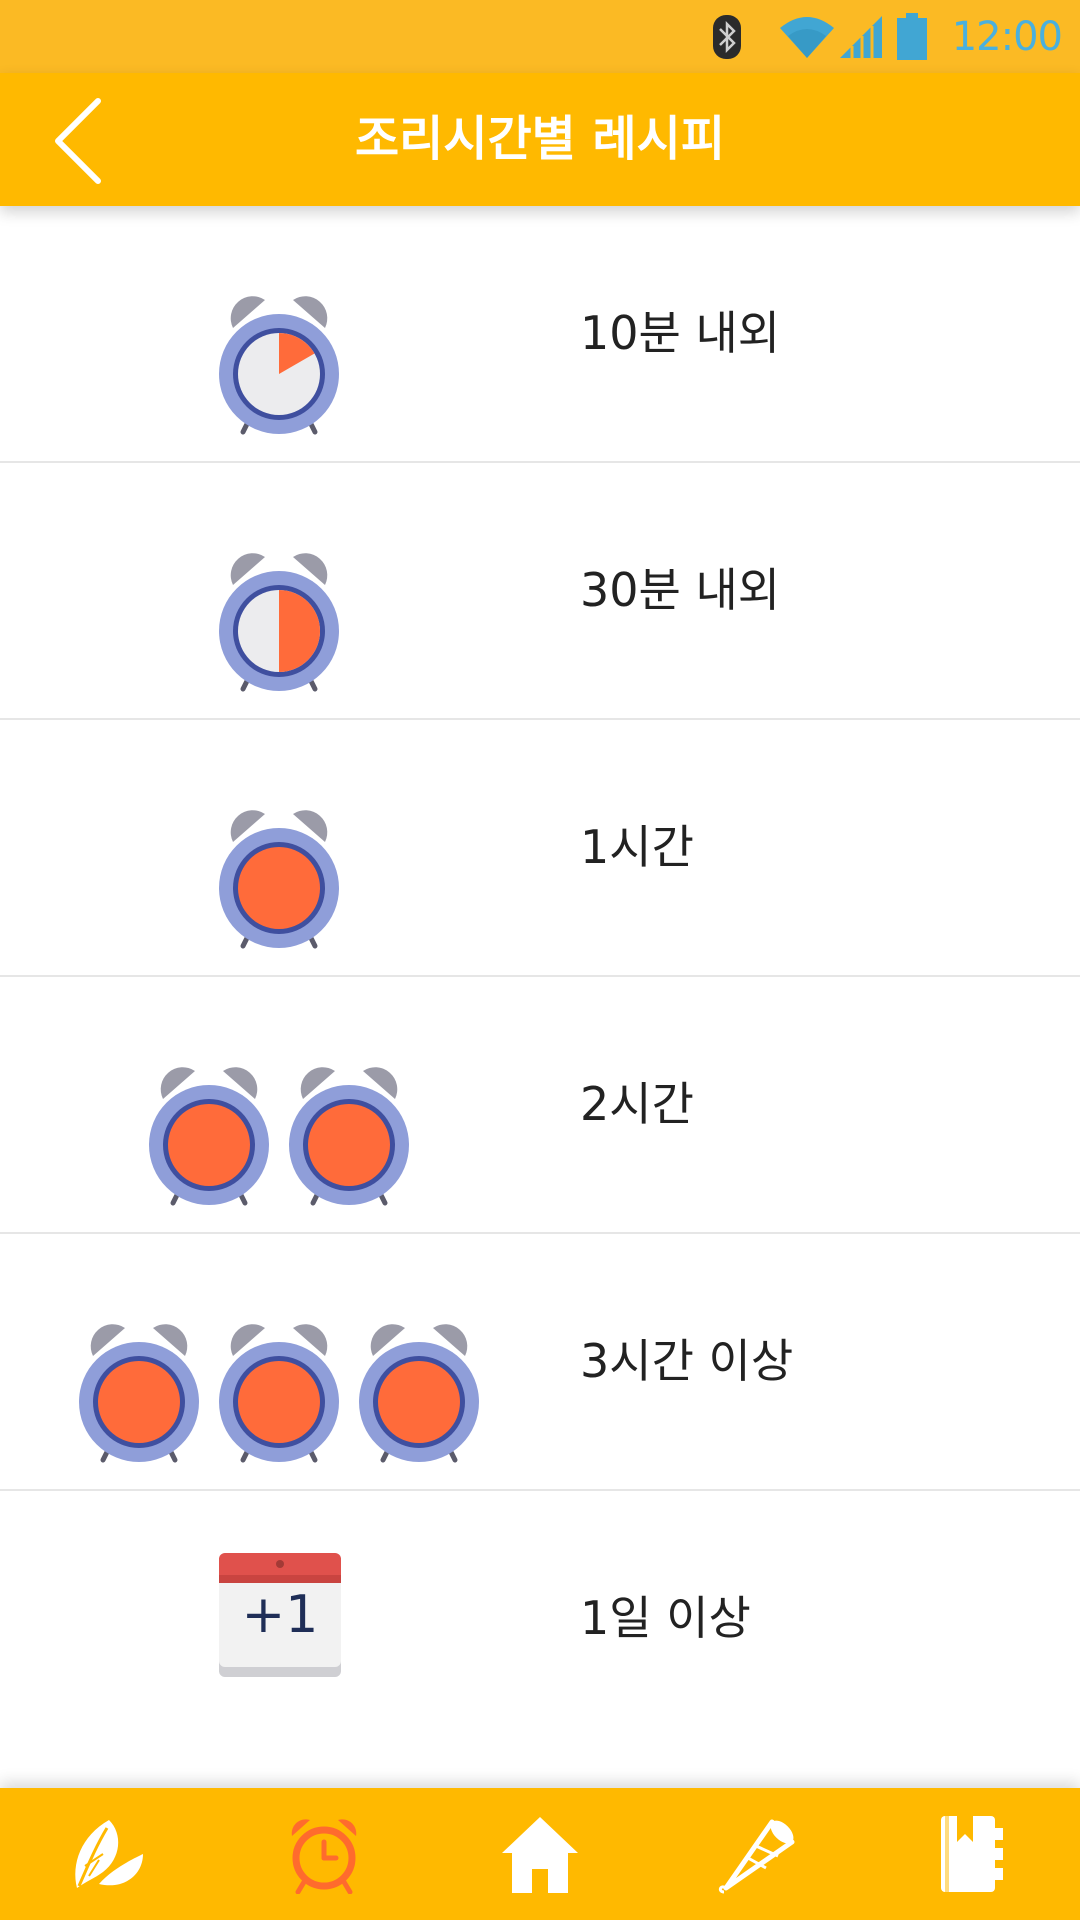  I want to click on calendar-badge: +1, so click(280, 1615).